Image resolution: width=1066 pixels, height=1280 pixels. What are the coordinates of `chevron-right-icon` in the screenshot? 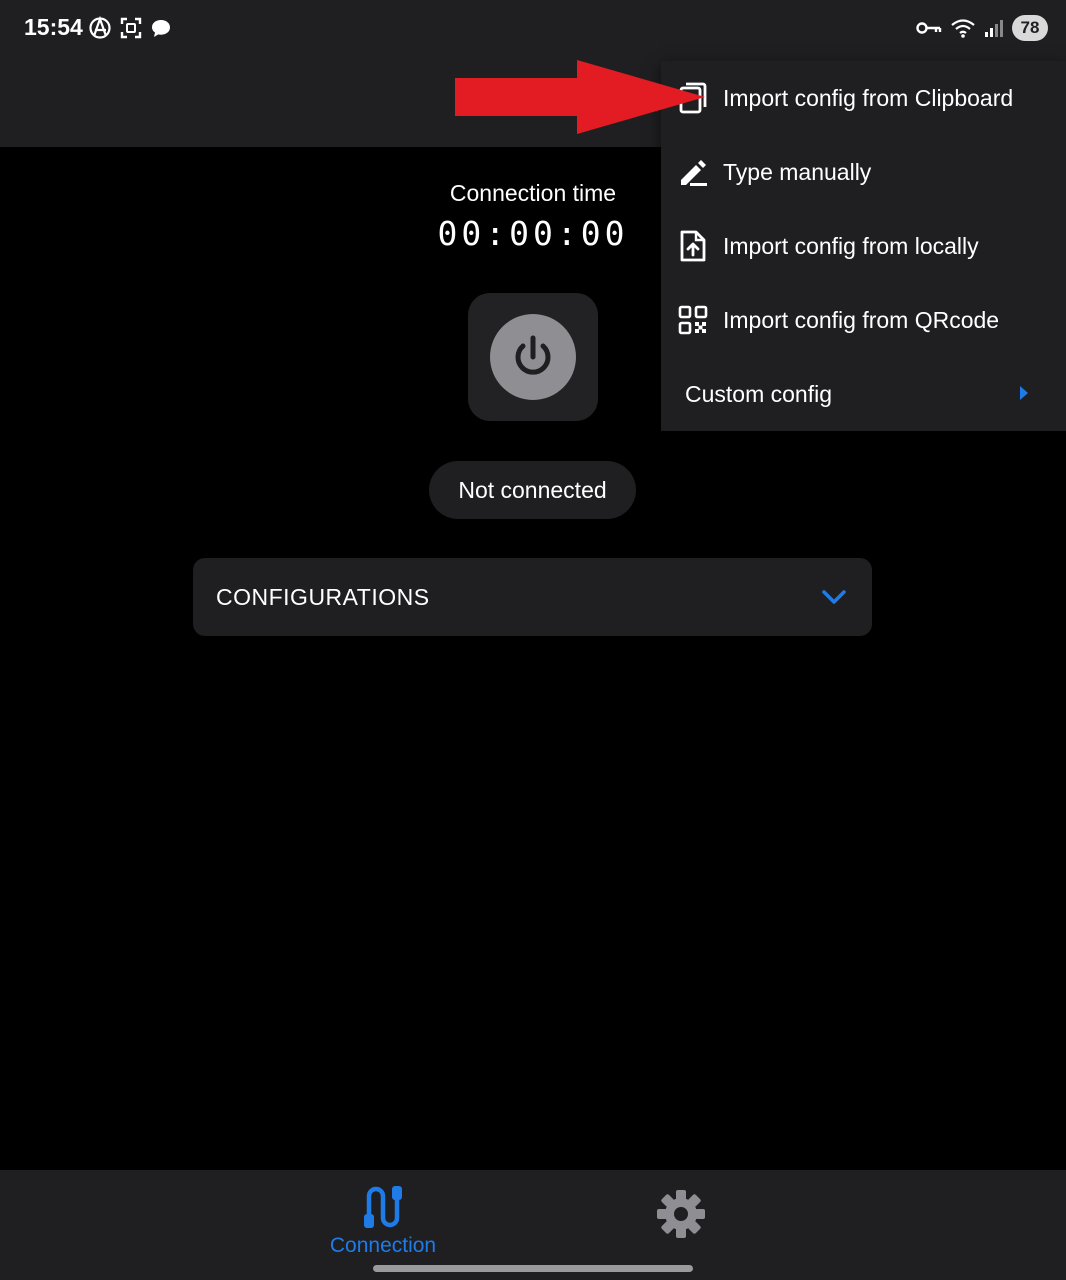 It's located at (1024, 393).